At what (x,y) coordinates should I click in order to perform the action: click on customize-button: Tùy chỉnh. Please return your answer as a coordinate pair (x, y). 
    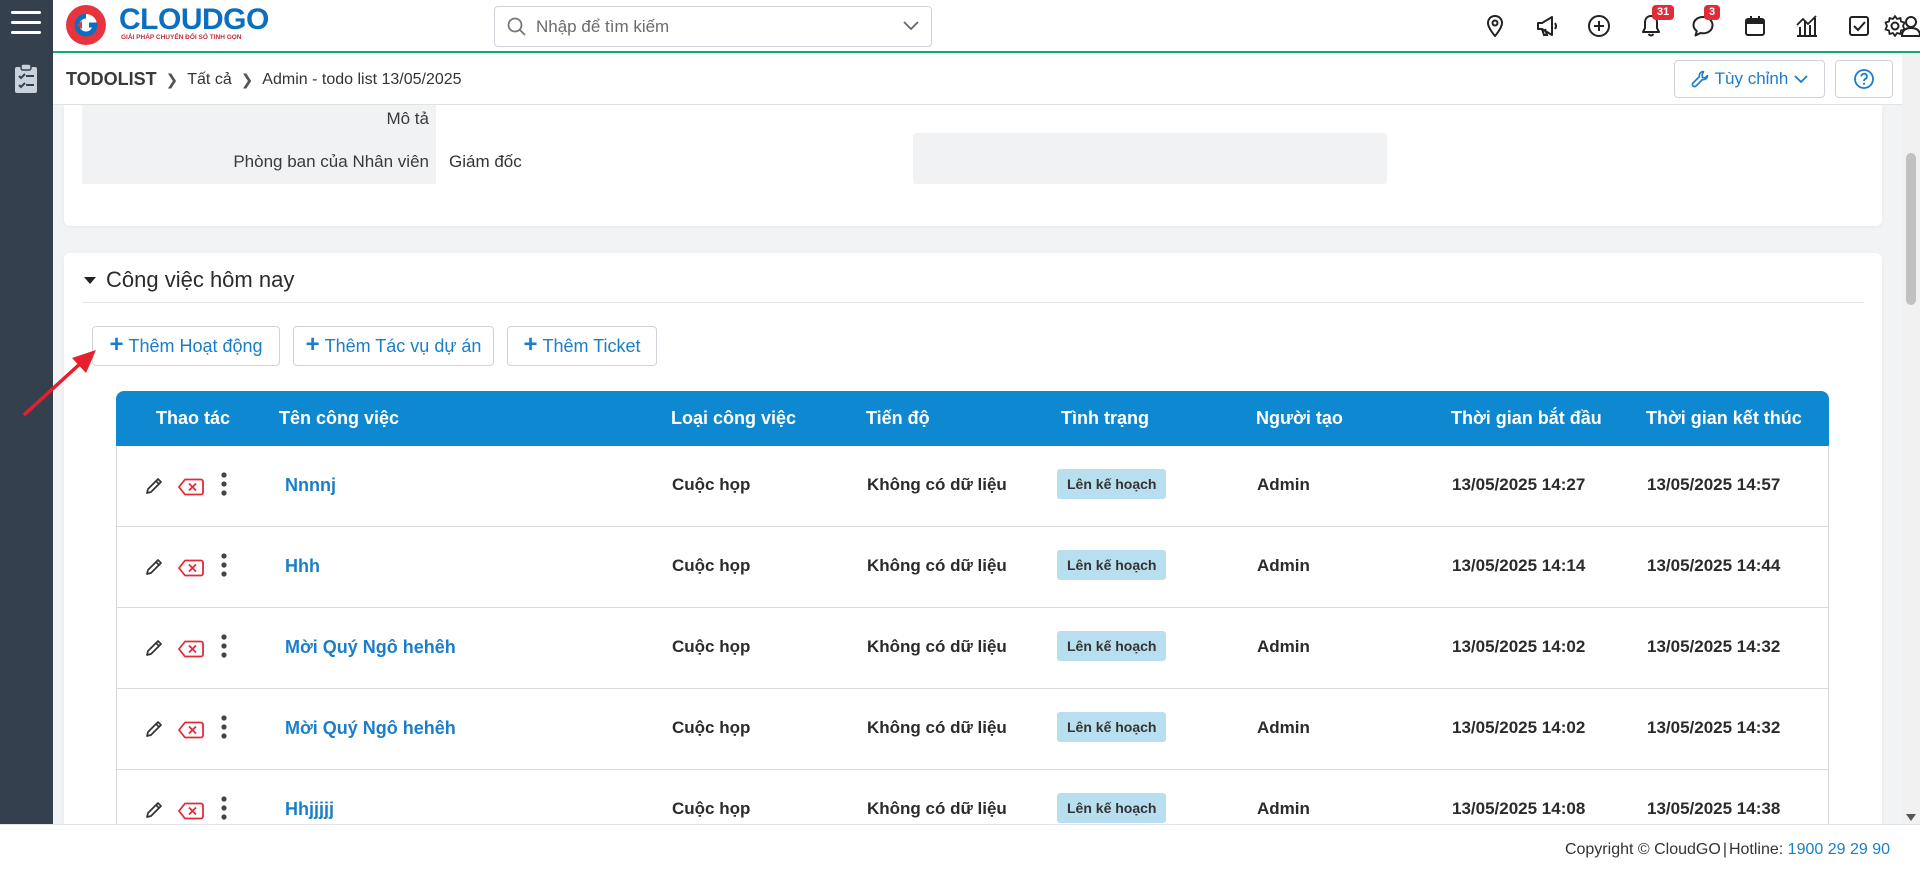
    Looking at the image, I should click on (1749, 79).